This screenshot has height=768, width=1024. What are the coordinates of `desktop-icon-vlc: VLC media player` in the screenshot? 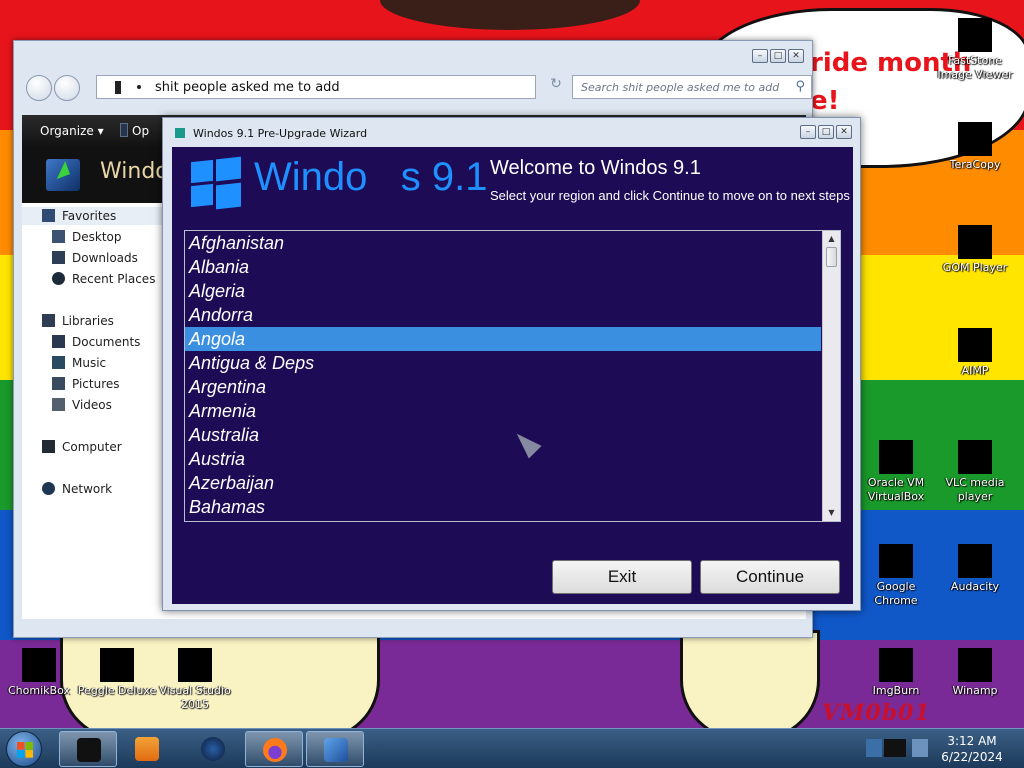 It's located at (975, 472).